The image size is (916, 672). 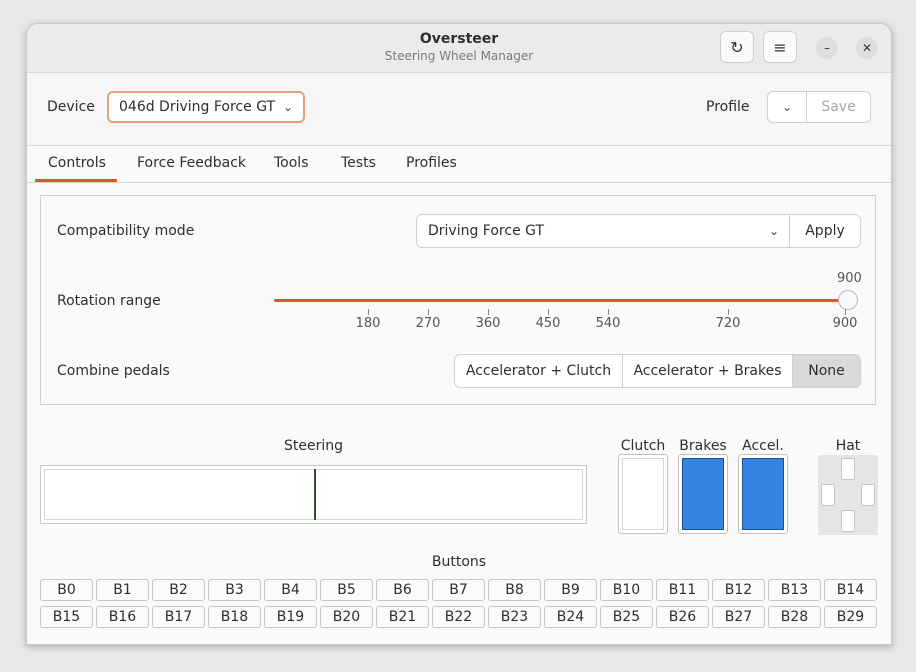 I want to click on slider-tick-label: 180, so click(x=368, y=323).